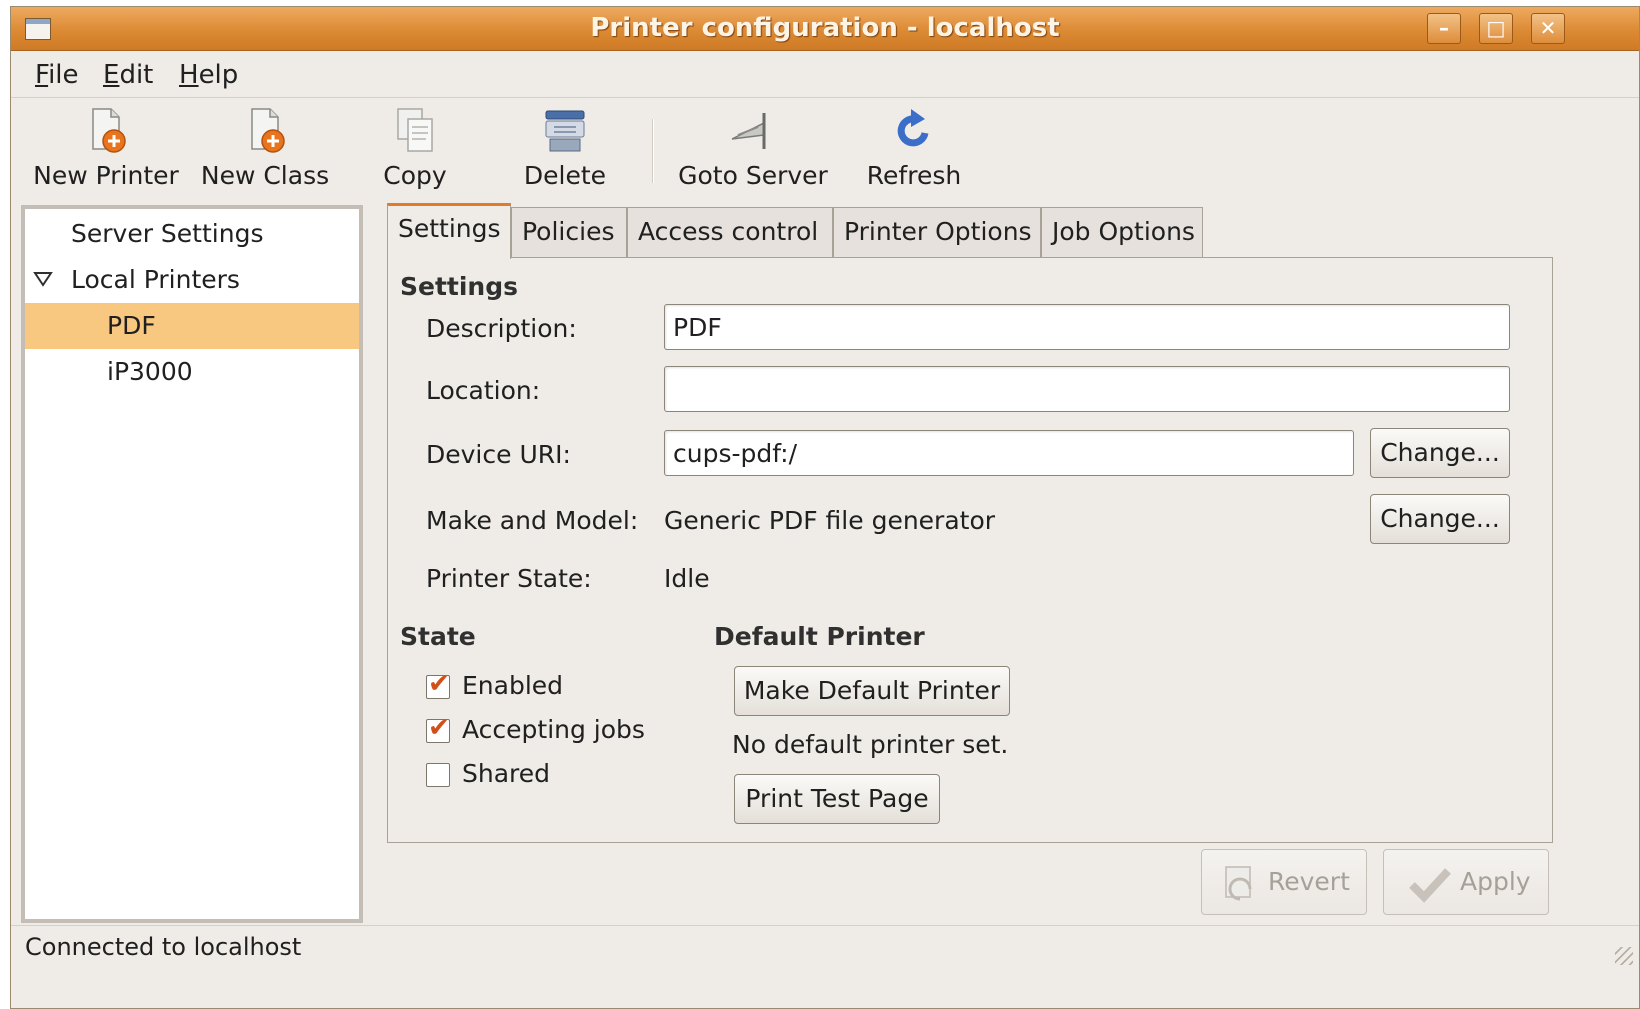  What do you see at coordinates (150, 371) in the screenshot?
I see `tree-item-label: iP3000` at bounding box center [150, 371].